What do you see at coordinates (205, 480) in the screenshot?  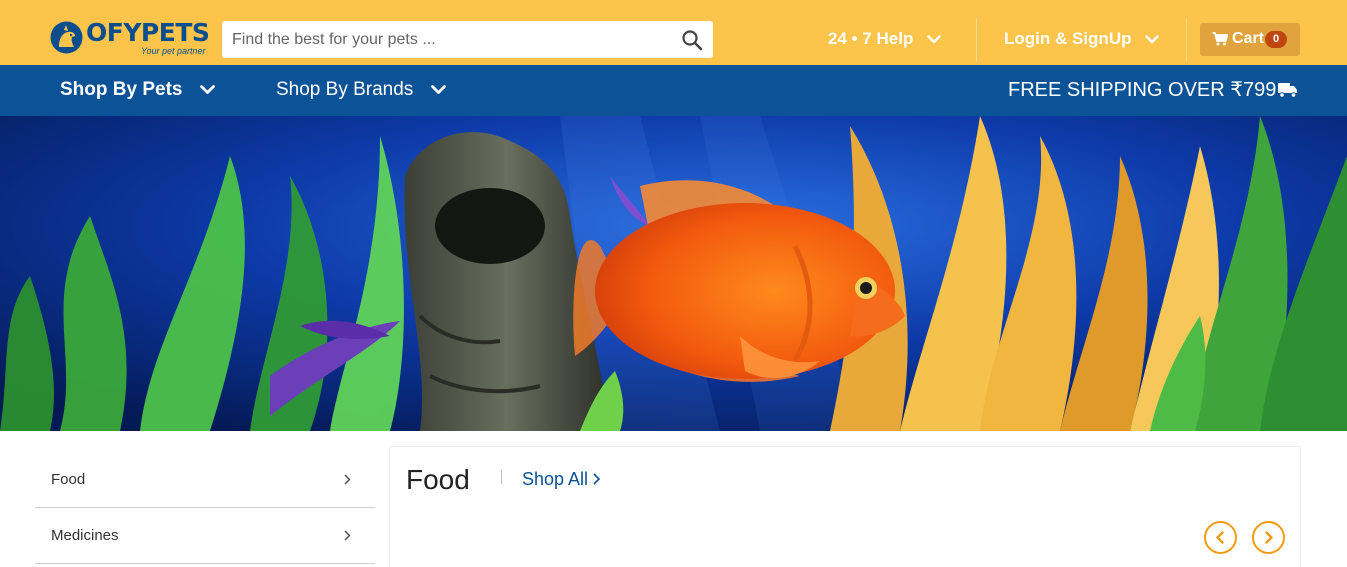 I see `sidebar-item-food: Food` at bounding box center [205, 480].